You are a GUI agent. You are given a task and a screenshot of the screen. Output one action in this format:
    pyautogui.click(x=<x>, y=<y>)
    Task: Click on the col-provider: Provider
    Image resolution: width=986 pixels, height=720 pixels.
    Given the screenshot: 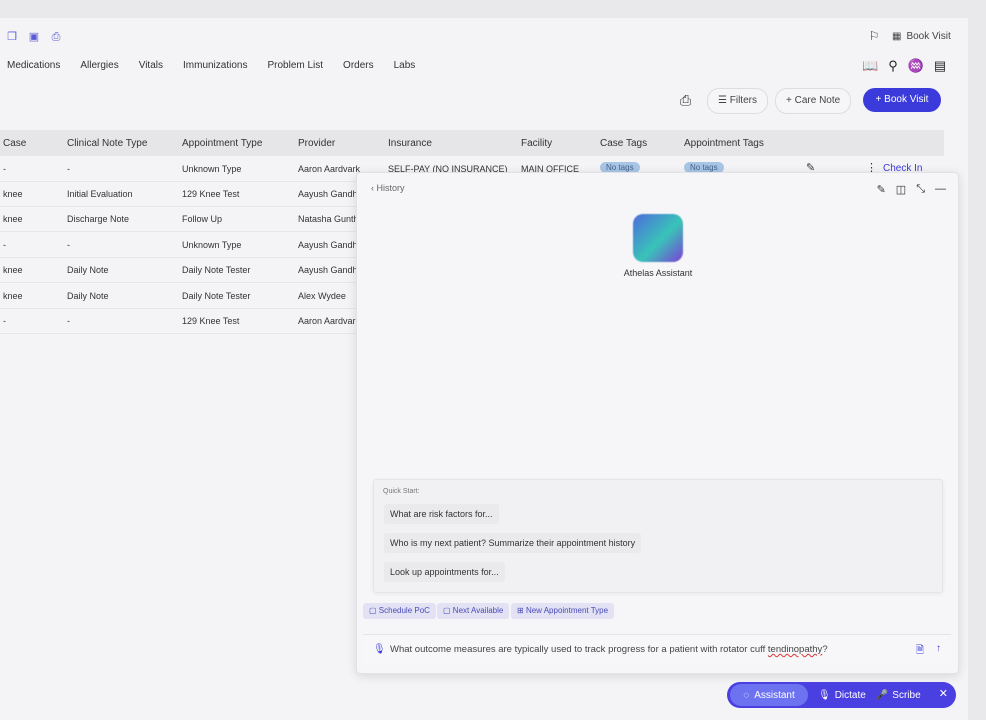 What is the action you would take?
    pyautogui.click(x=316, y=143)
    